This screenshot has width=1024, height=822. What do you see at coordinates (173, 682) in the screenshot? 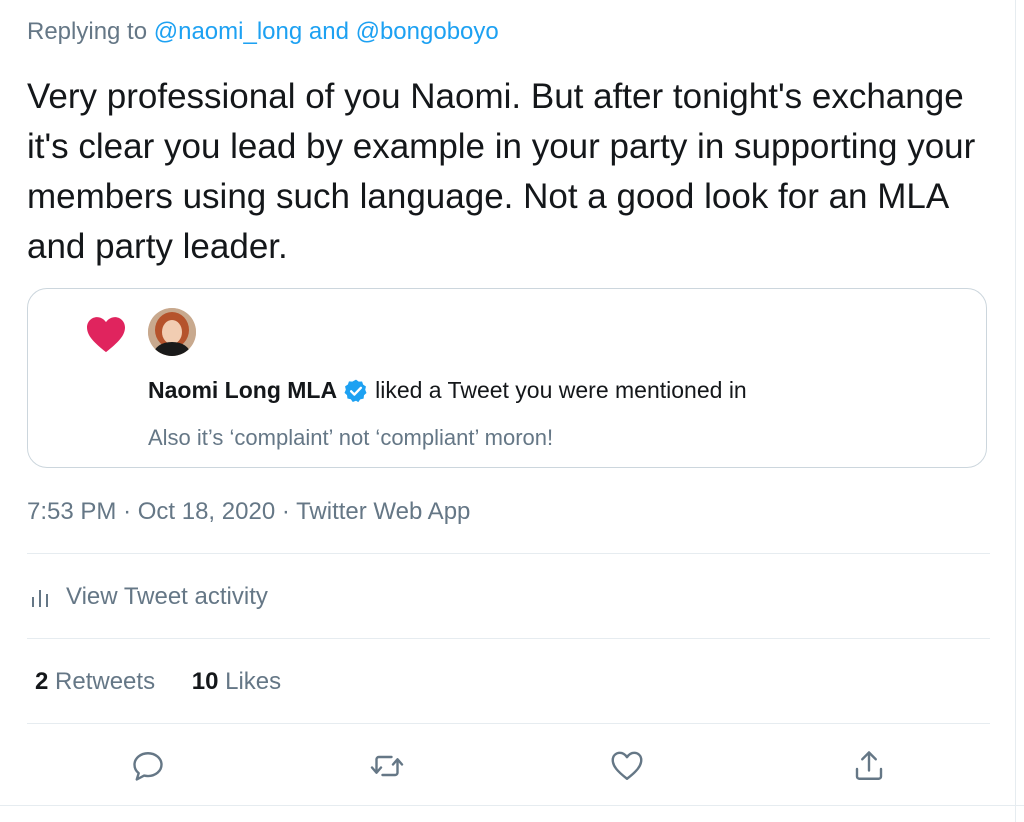
I see `tweet-stats: 2 Retweets 10 Likes` at bounding box center [173, 682].